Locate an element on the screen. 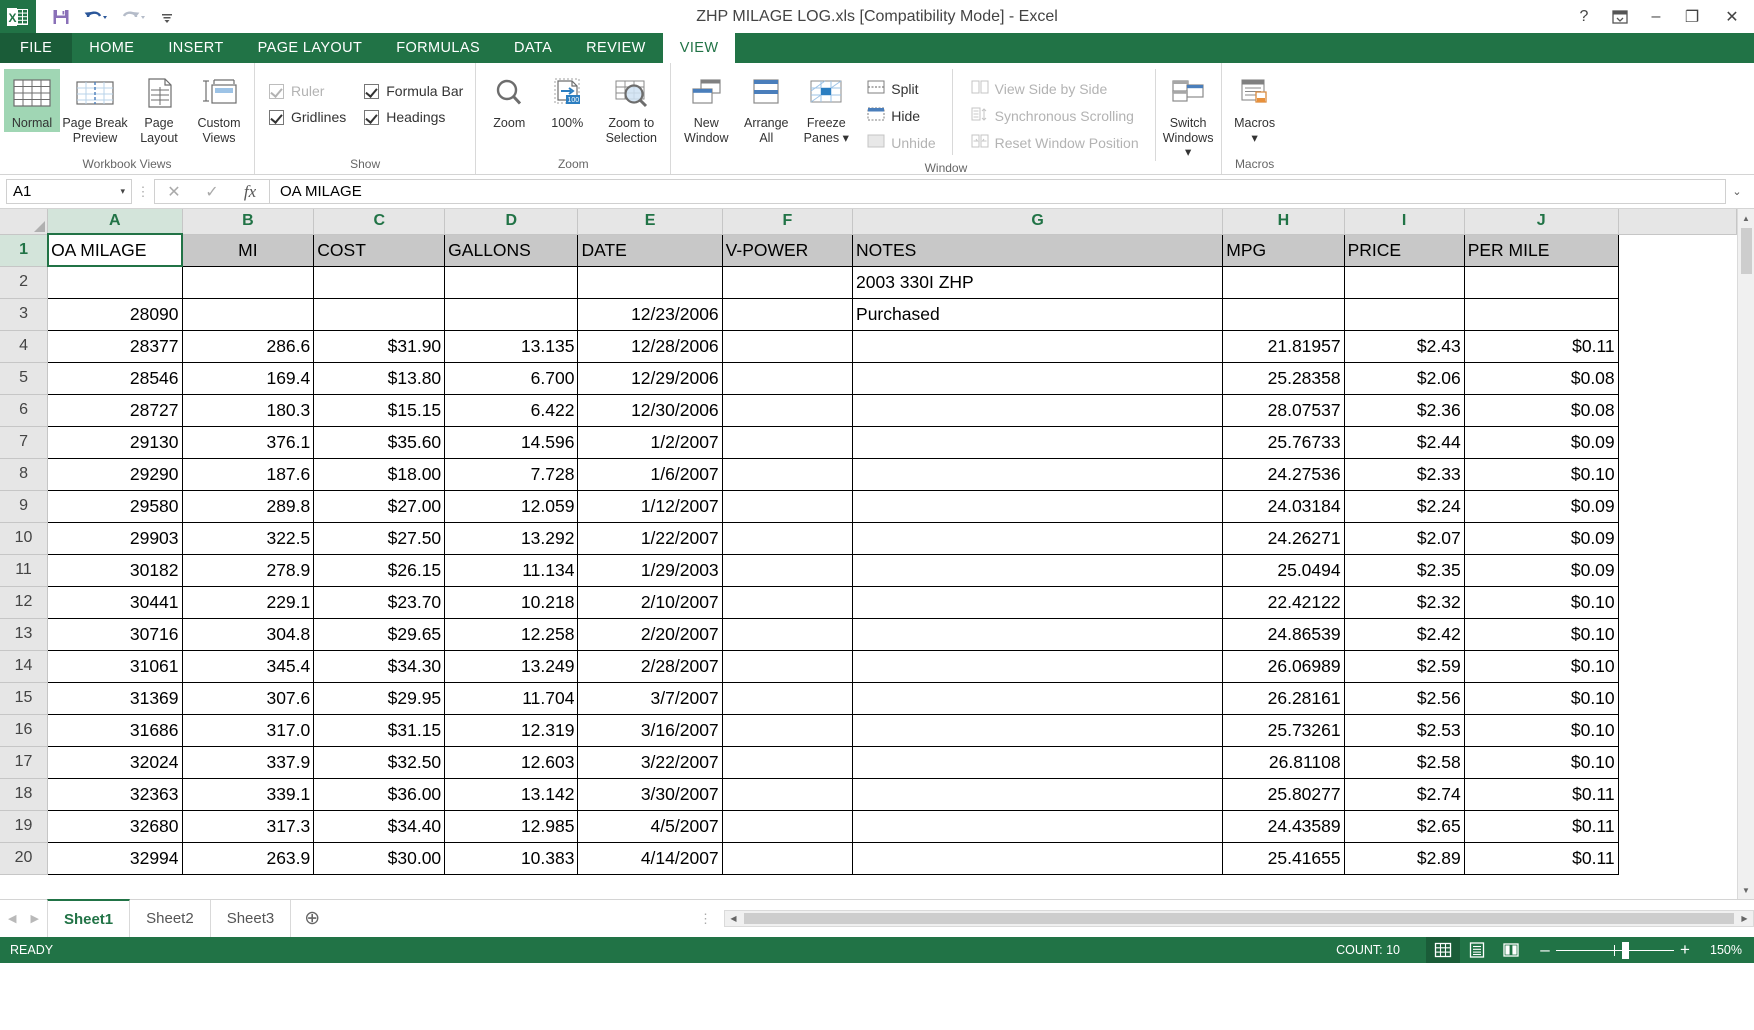  cell-k8 is located at coordinates (1677, 474).